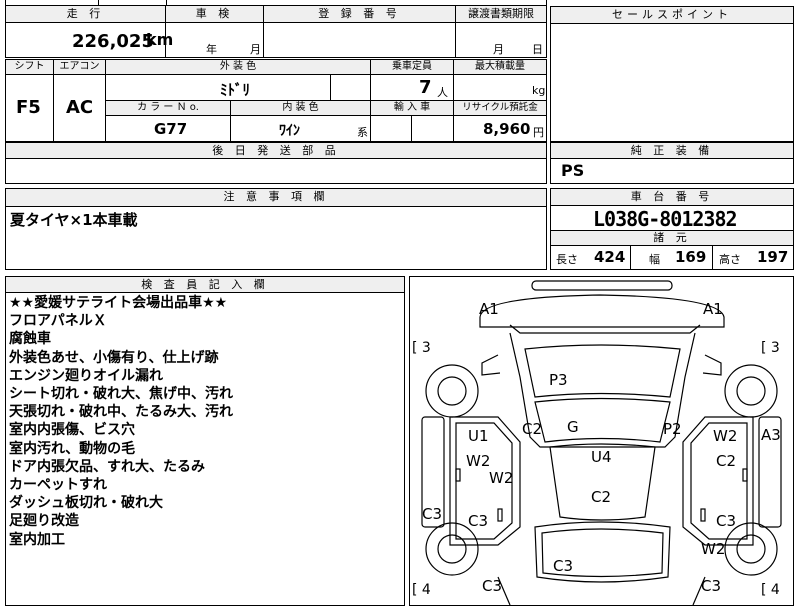  I want to click on aircon-cell: AC, so click(80, 108).